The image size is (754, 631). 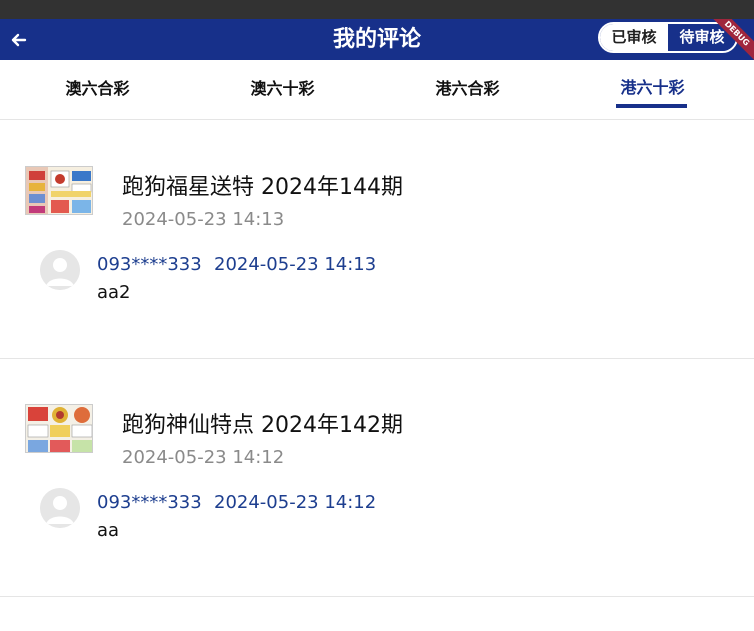 I want to click on review-status-toggle: 已审核 待审核, so click(x=668, y=37).